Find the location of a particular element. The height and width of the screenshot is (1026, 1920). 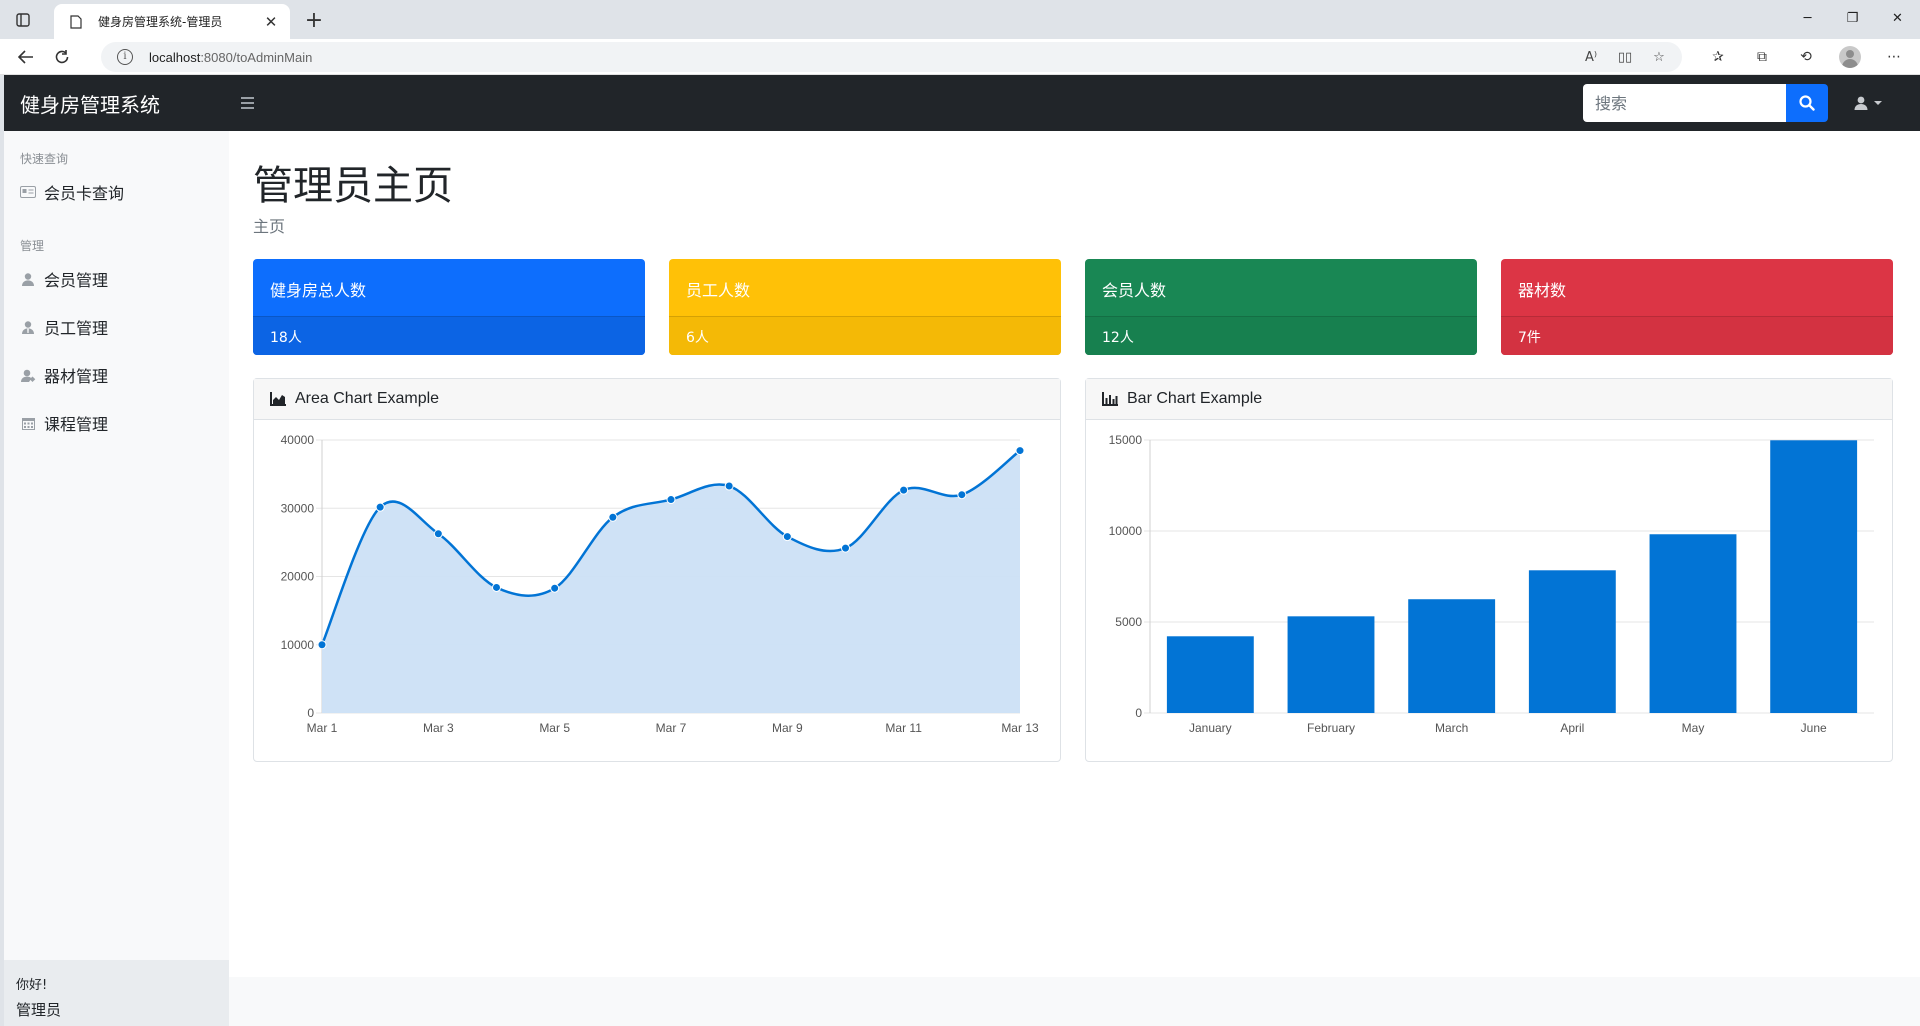

user-role-text: 管理员 is located at coordinates (39, 1010).